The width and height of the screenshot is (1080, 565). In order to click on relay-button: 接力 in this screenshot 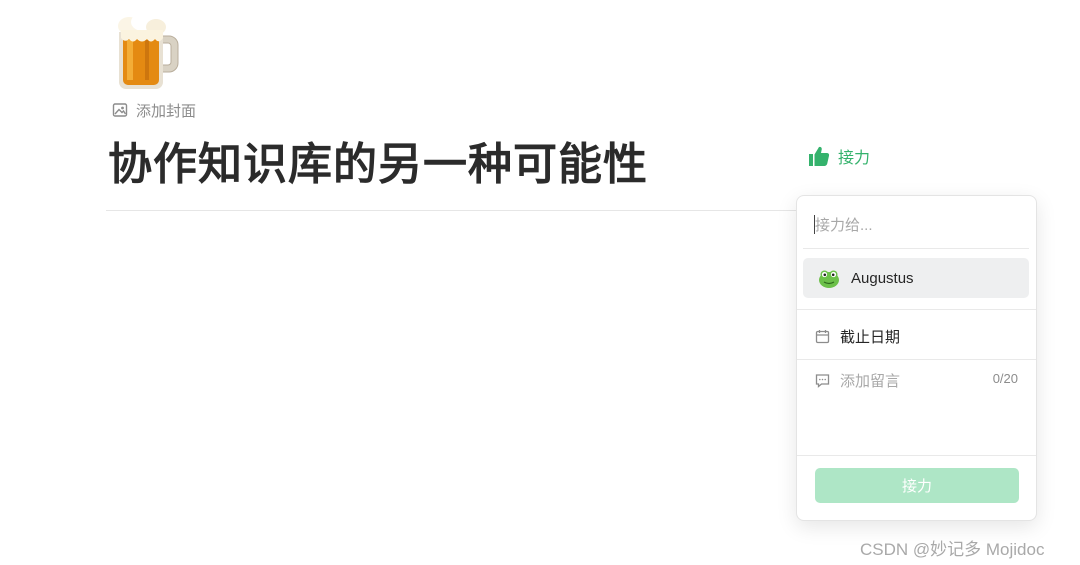, I will do `click(839, 156)`.